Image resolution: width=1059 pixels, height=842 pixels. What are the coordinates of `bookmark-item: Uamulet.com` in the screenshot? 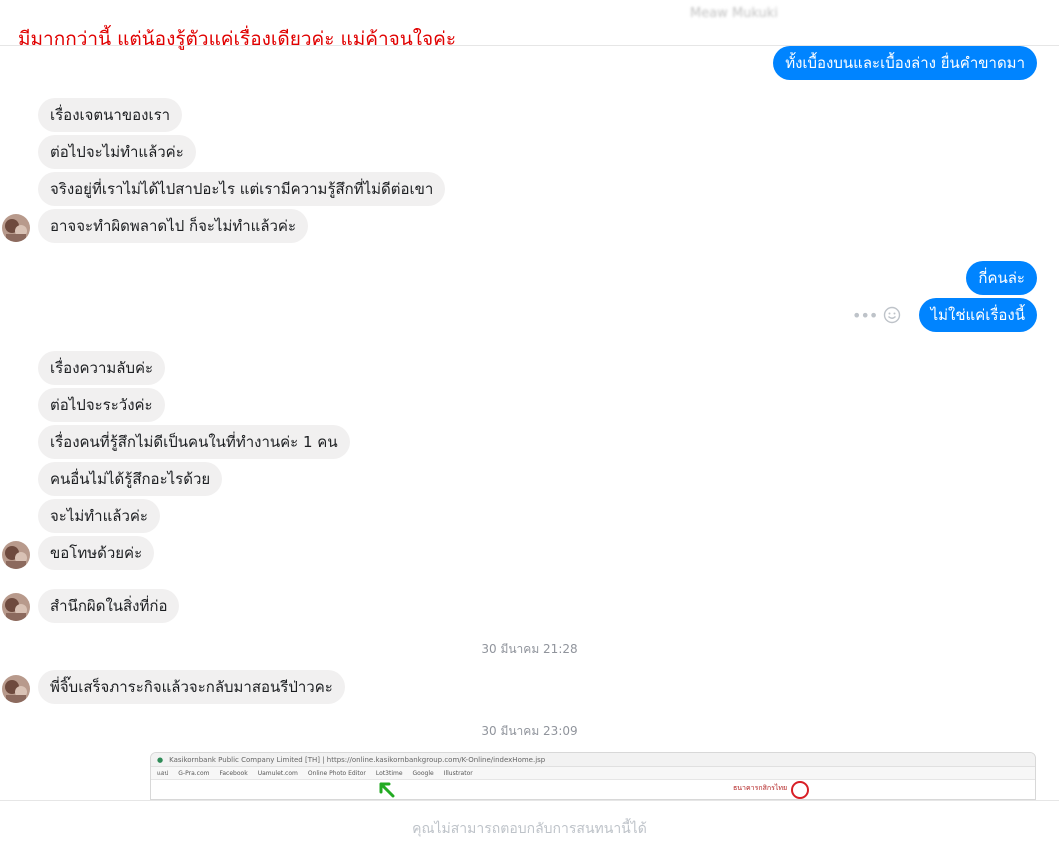 It's located at (277, 773).